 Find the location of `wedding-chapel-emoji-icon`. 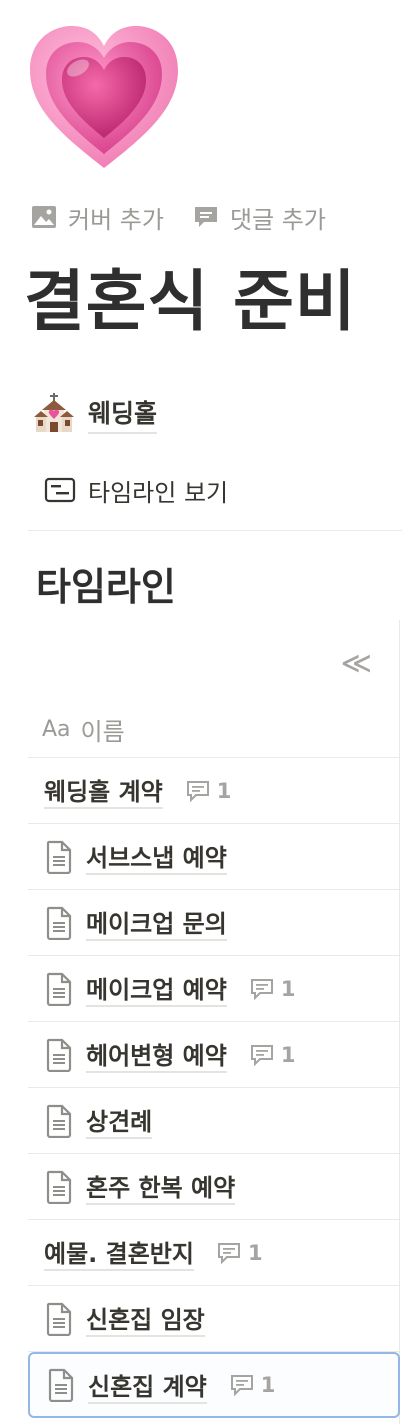

wedding-chapel-emoji-icon is located at coordinates (54, 412).